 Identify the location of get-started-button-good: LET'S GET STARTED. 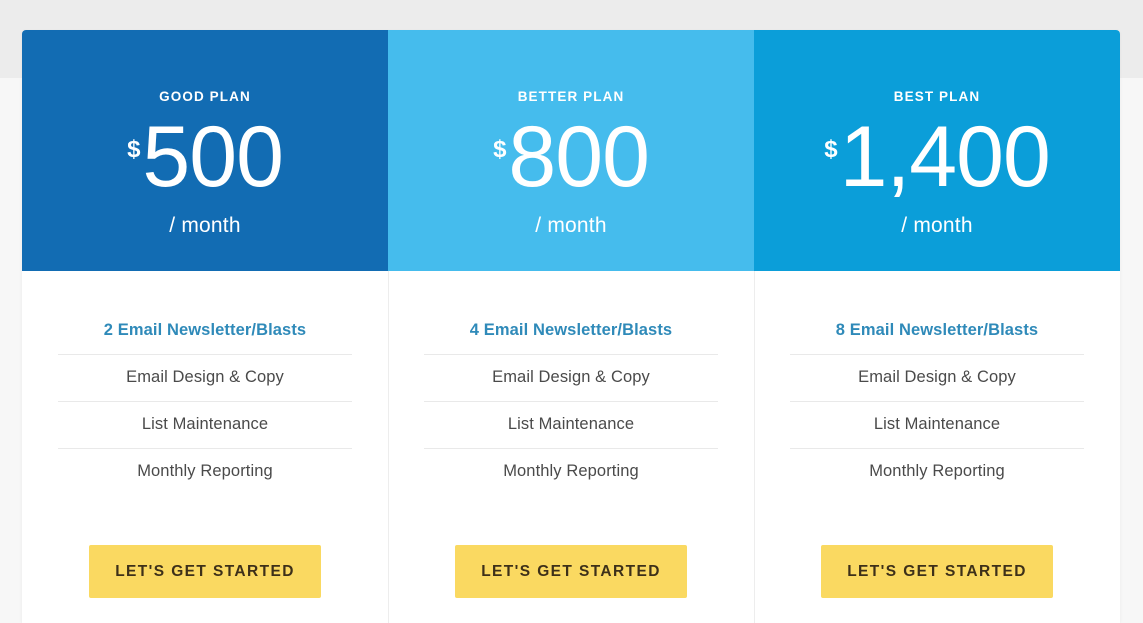
(205, 571).